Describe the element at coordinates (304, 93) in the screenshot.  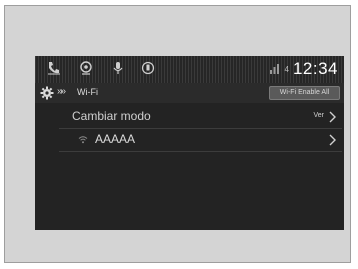
I see `wifi-enable-button: Wi-Fi Enable All` at that location.